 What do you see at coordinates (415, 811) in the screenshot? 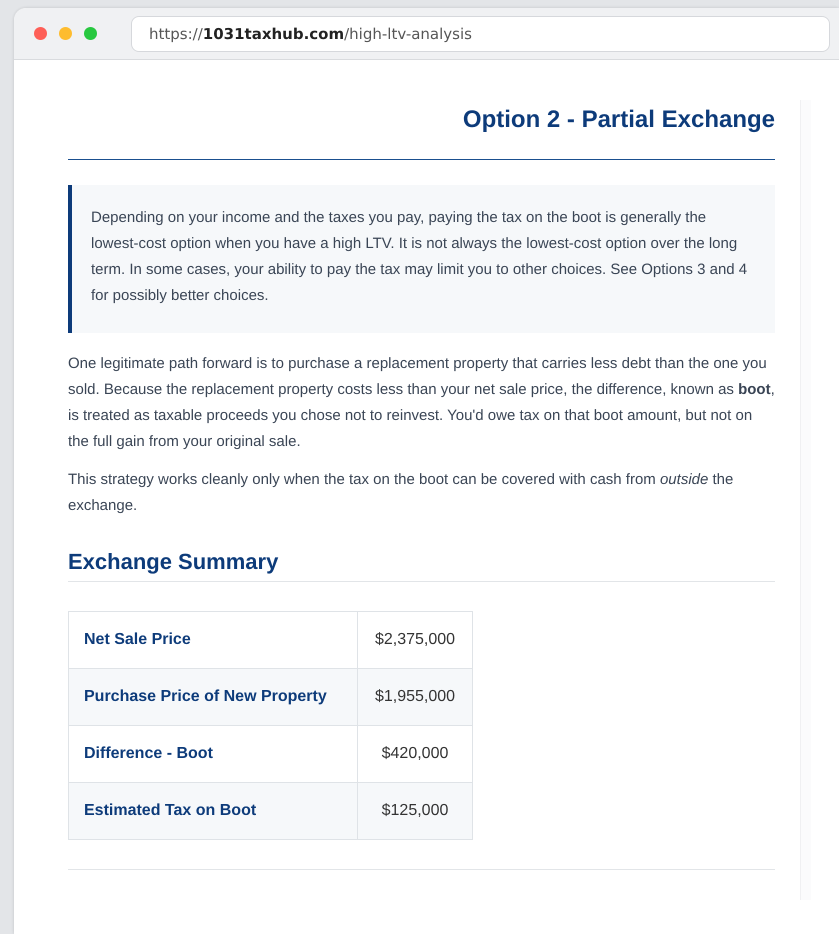
I see `amount-cell: $125,000` at bounding box center [415, 811].